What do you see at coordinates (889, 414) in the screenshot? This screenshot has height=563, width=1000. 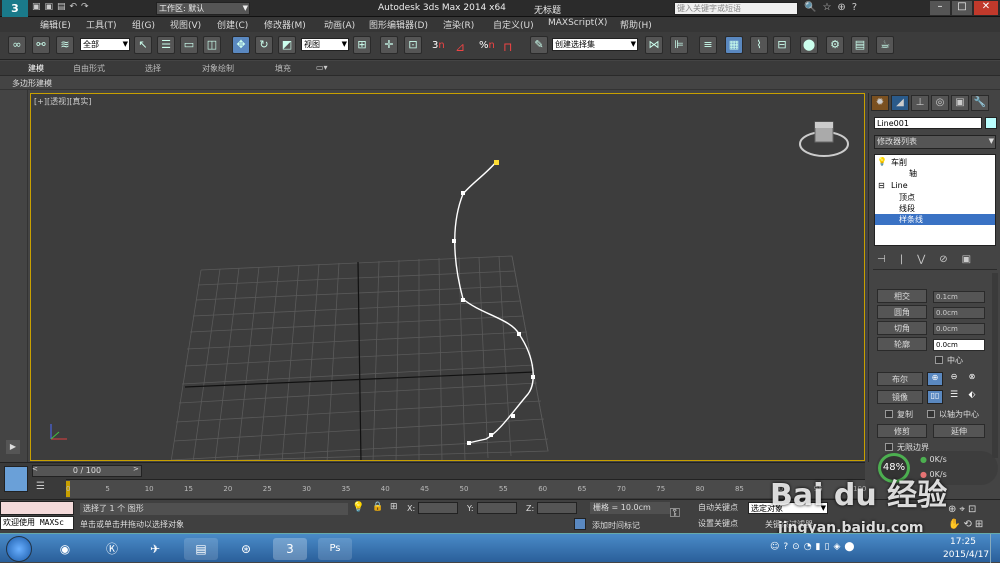 I see `copy-checkbox` at bounding box center [889, 414].